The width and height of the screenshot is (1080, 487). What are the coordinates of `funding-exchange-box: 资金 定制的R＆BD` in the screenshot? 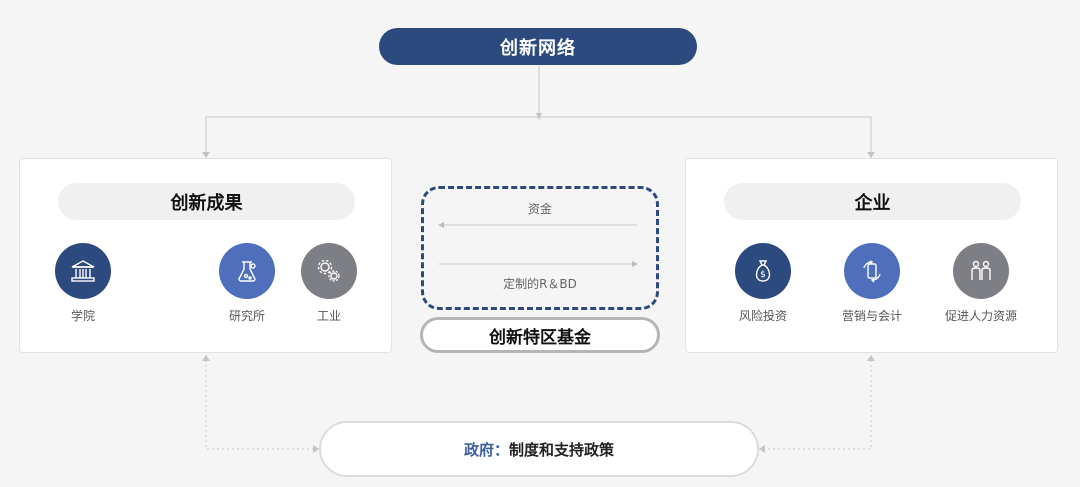 It's located at (540, 248).